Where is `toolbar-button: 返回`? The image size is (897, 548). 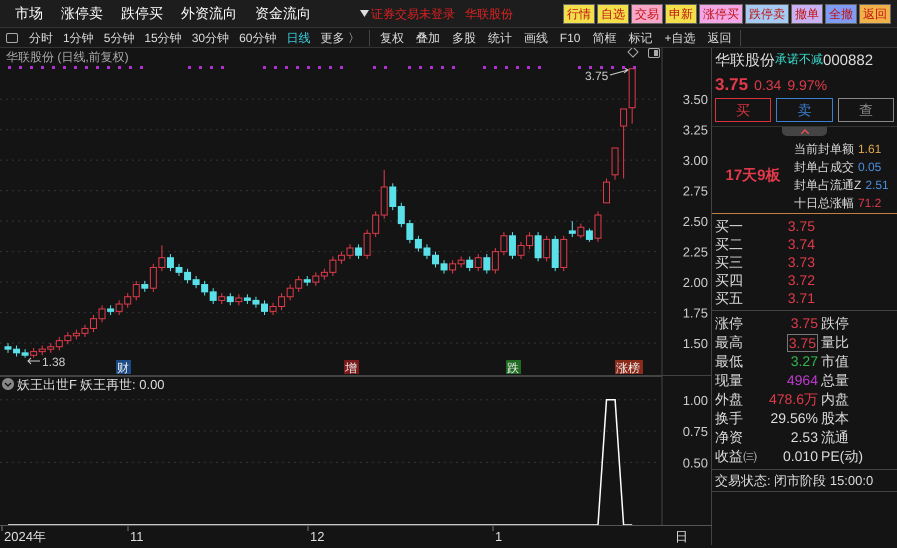
toolbar-button: 返回 is located at coordinates (720, 37).